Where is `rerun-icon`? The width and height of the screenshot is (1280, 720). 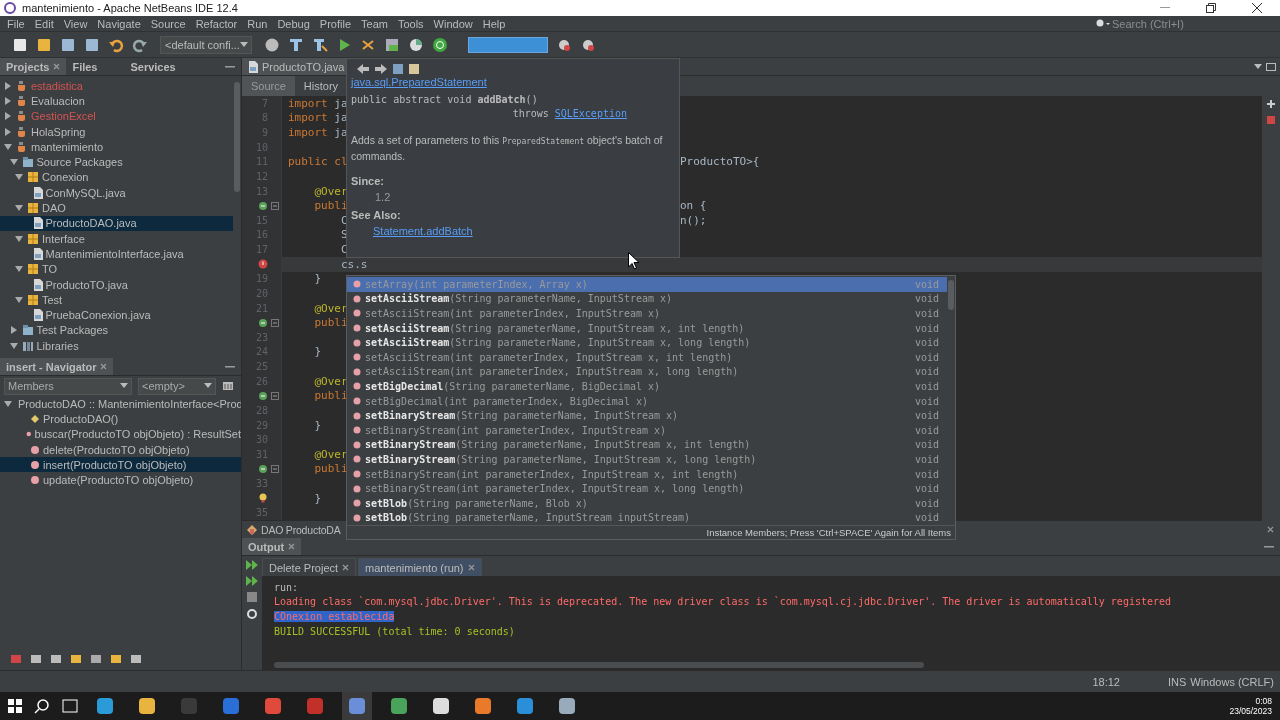 rerun-icon is located at coordinates (252, 581).